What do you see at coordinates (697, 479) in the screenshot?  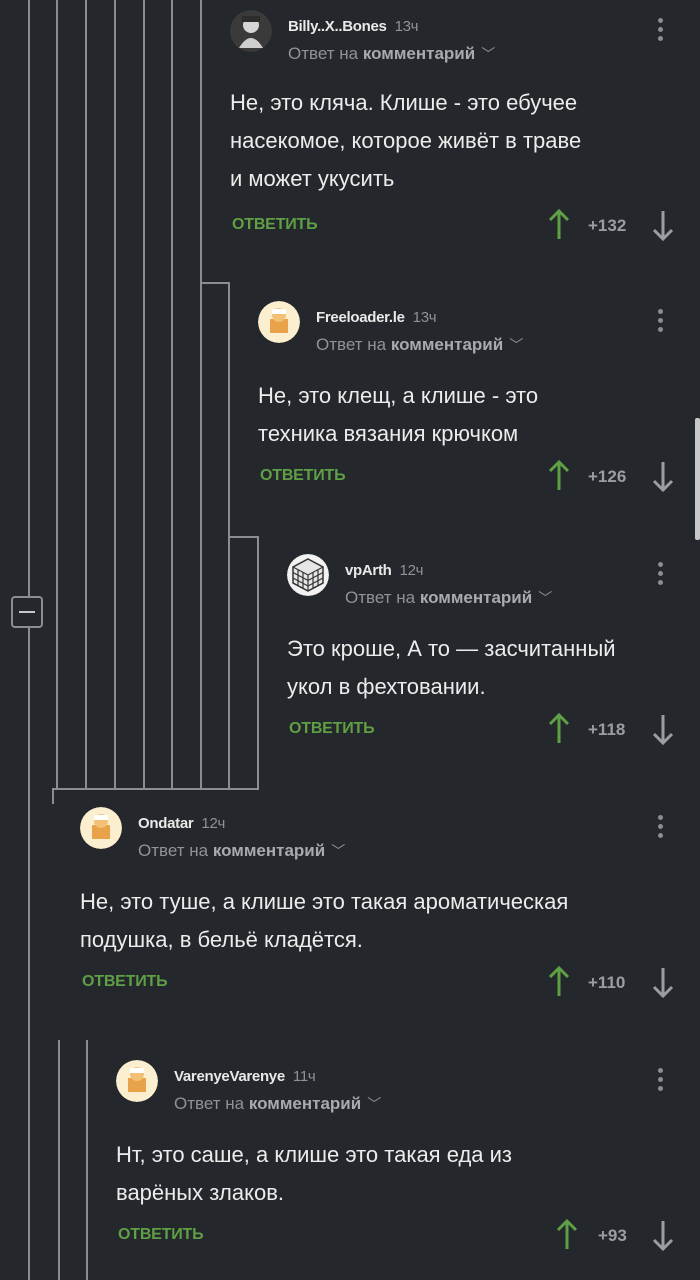 I see `scrollbar-thumb` at bounding box center [697, 479].